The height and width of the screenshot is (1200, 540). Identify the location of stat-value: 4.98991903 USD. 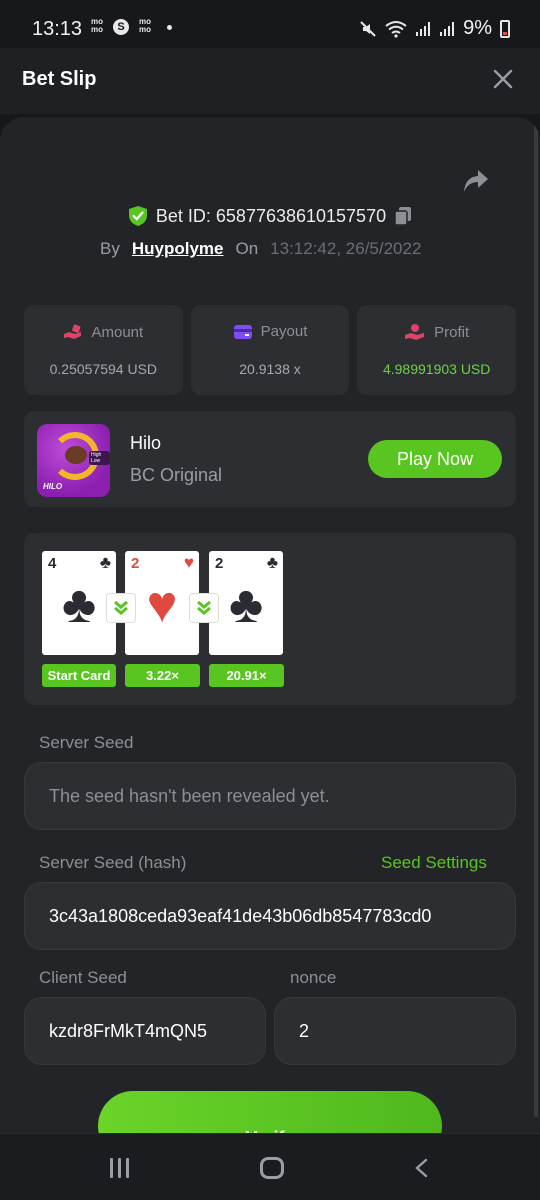
(436, 369).